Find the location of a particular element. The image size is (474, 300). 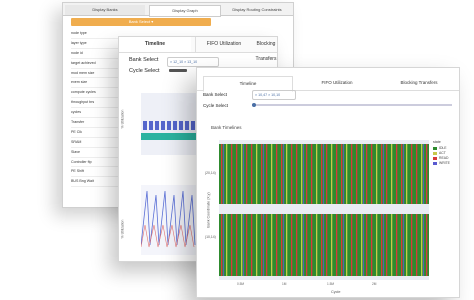

bank-select-input: × 12_10 × 13_10 is located at coordinates (193, 62).